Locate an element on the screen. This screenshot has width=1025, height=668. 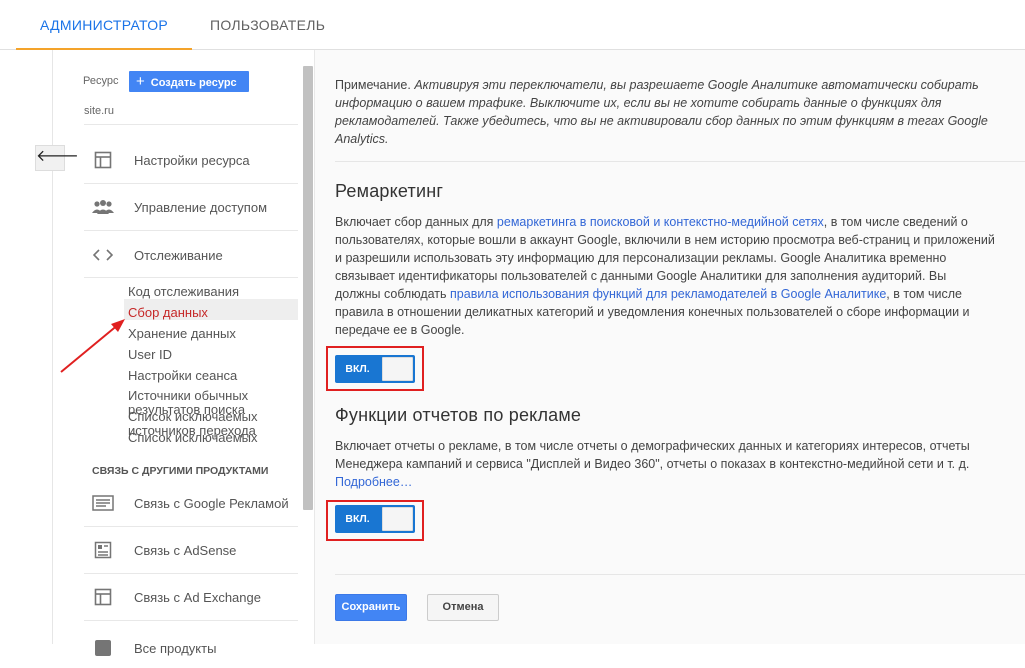
subitem-session-settings: Настройки сеанса is located at coordinates (213, 375).